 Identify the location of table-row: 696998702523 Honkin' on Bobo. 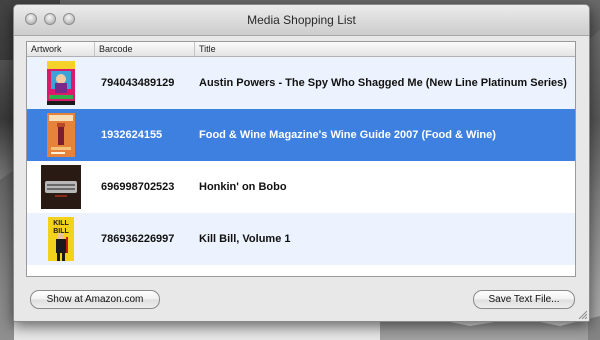
(301, 187).